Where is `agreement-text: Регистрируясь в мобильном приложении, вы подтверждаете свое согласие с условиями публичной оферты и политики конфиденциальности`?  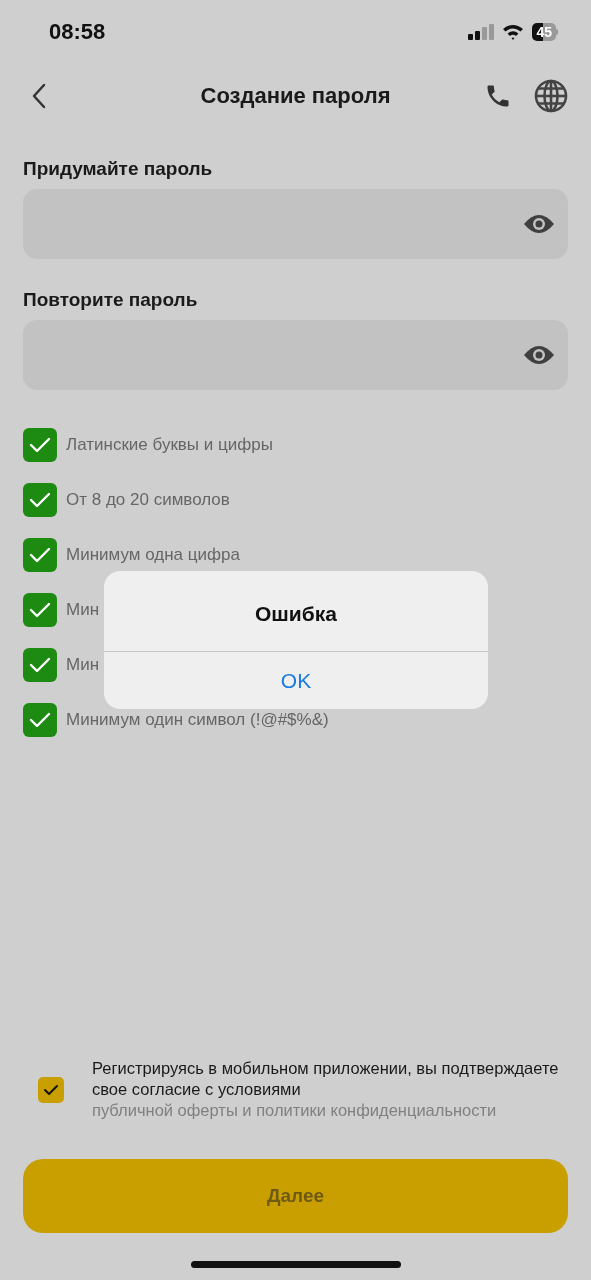 agreement-text: Регистрируясь в мобильном приложении, вы подтверждаете свое согласие с условиями публичной оферты и политики конфиденциальности is located at coordinates (326, 1089).